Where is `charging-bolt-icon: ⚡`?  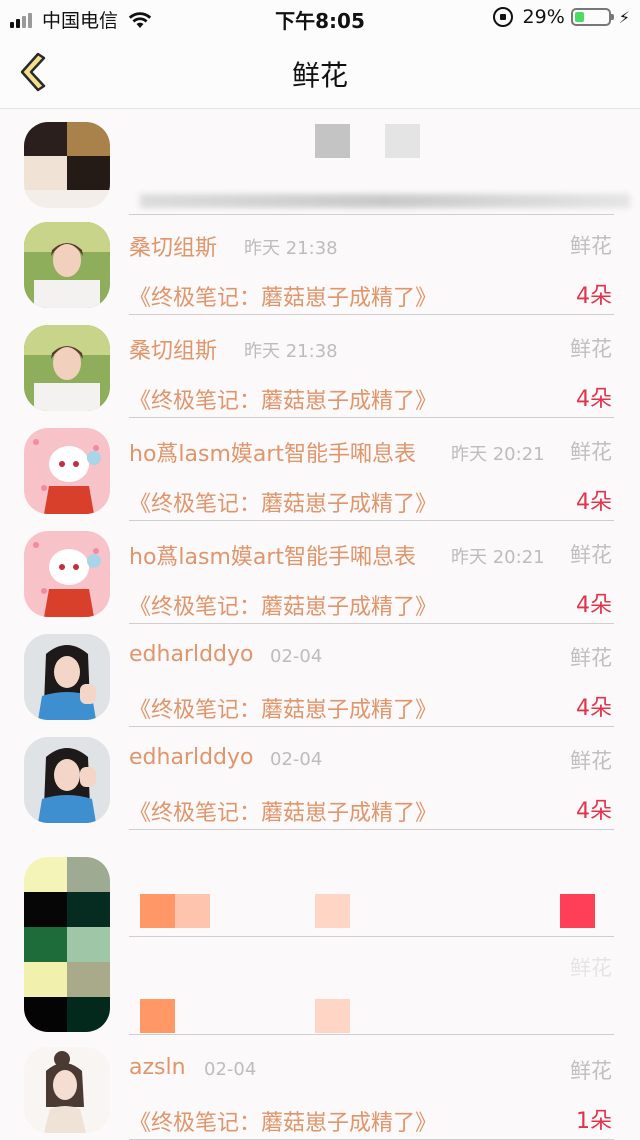 charging-bolt-icon: ⚡ is located at coordinates (624, 17).